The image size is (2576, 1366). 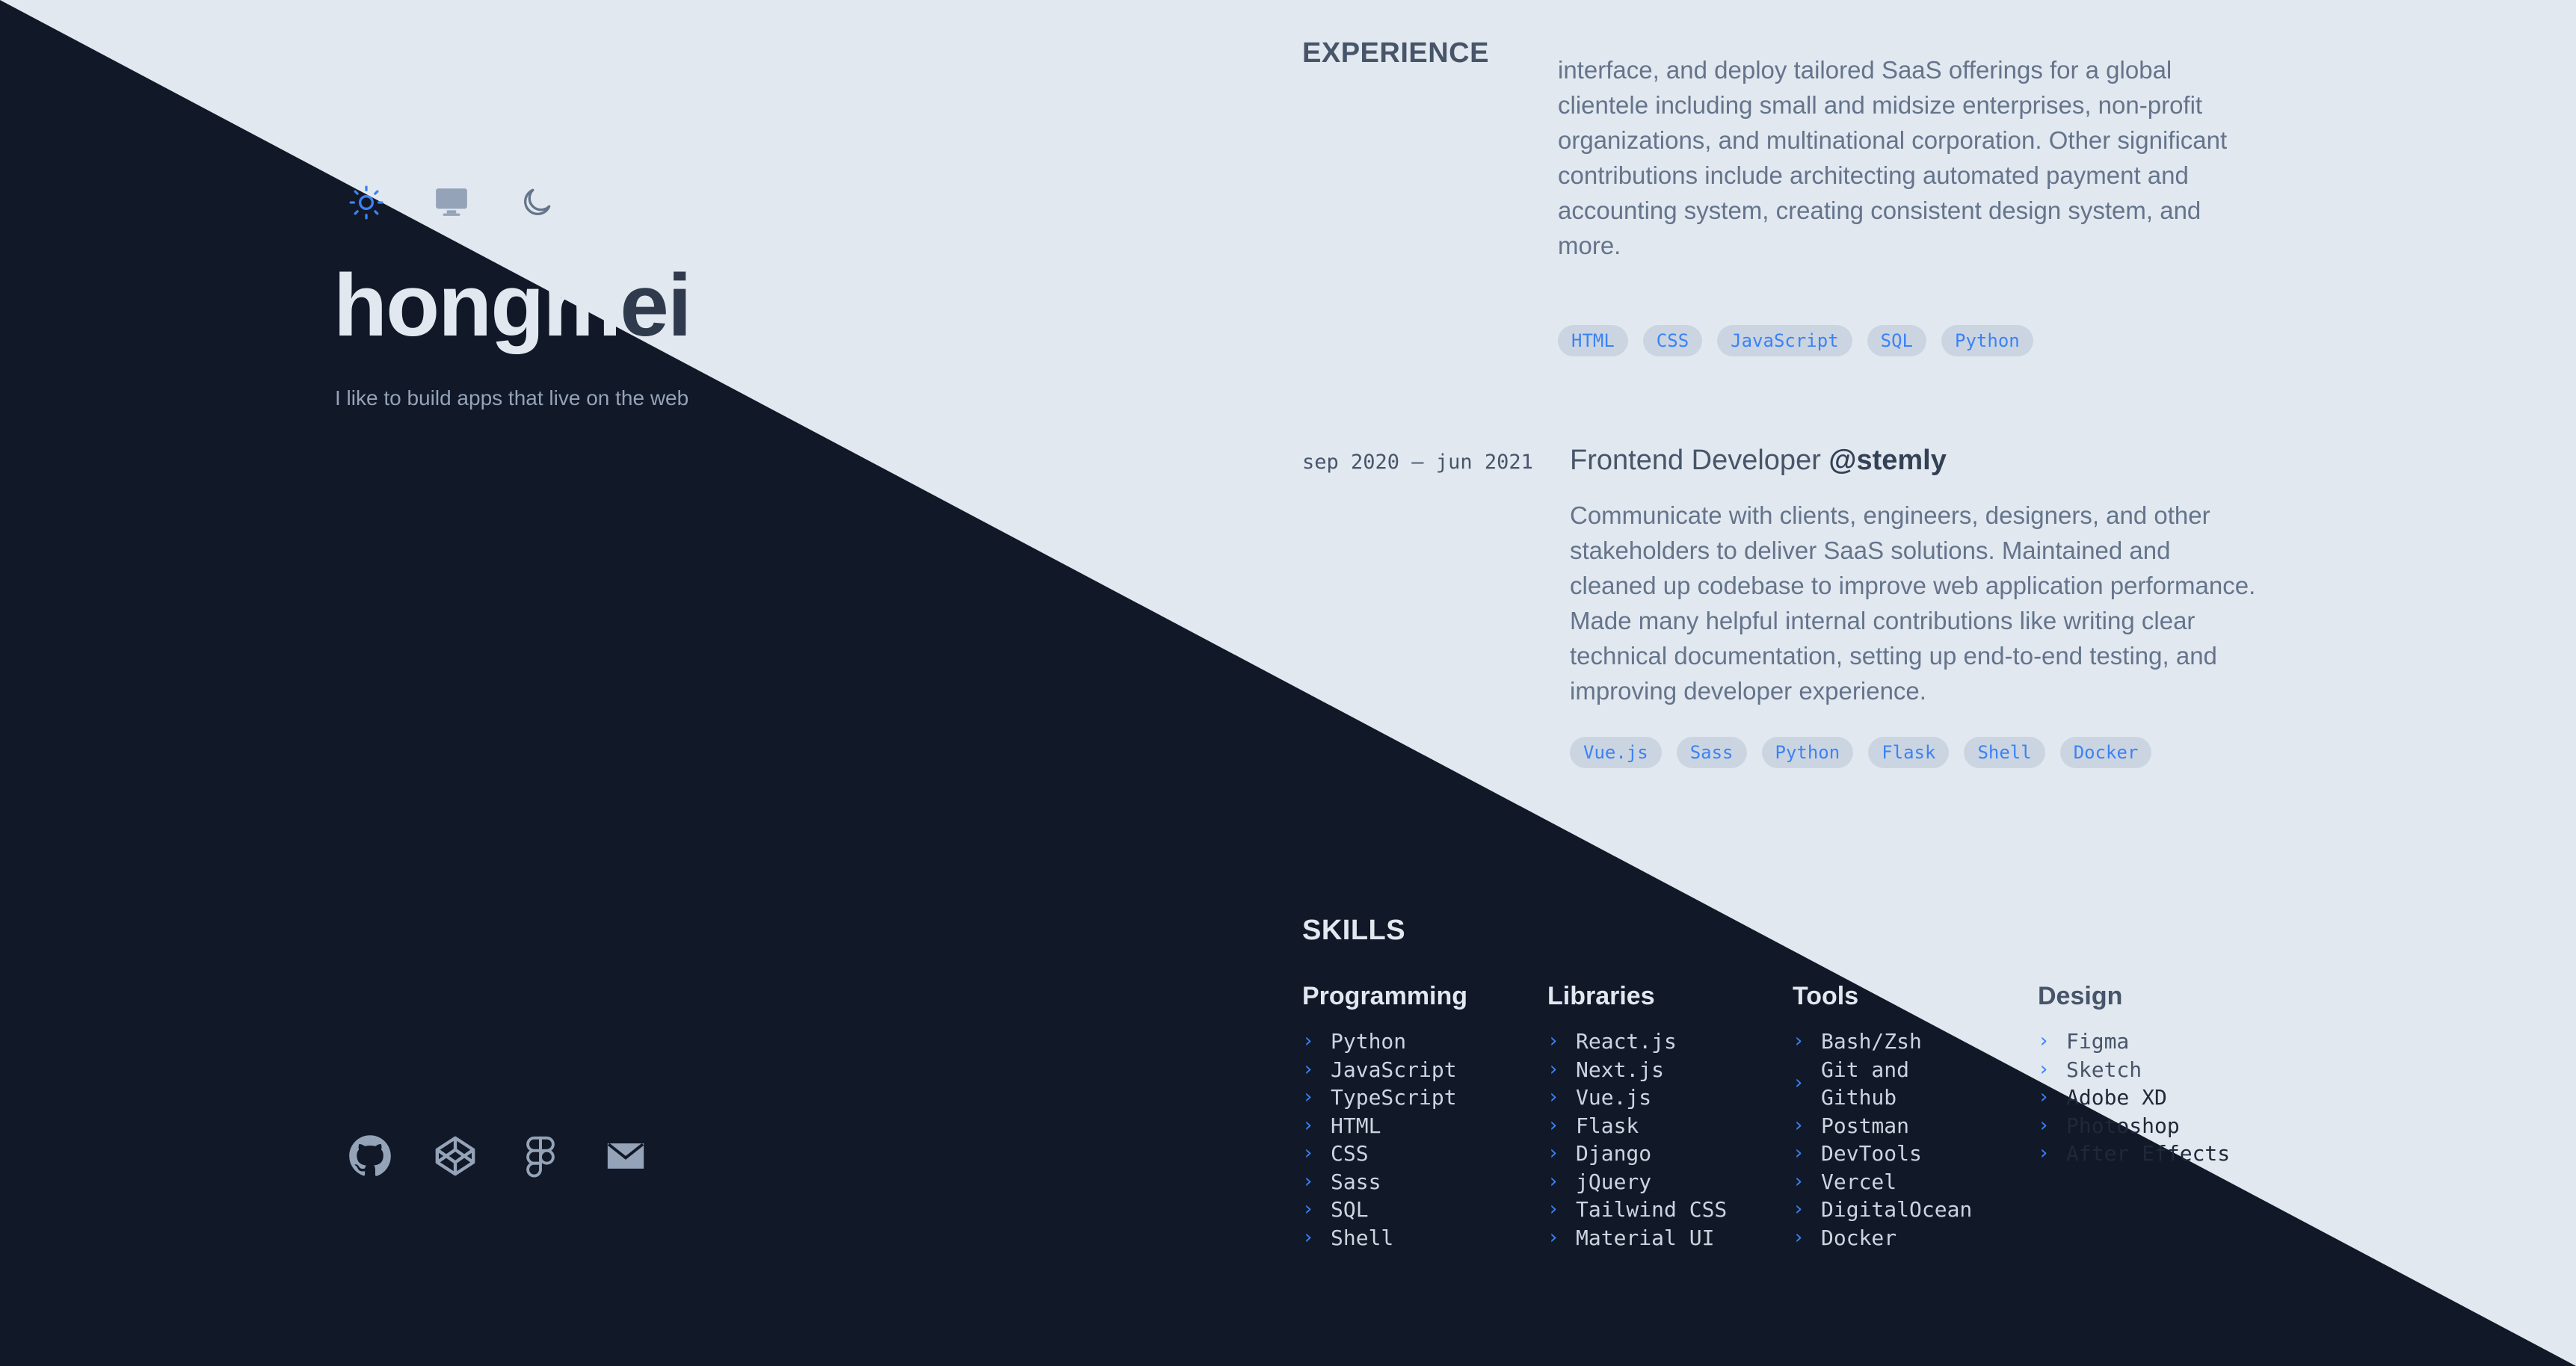 What do you see at coordinates (2148, 1154) in the screenshot?
I see `skill-label: After Effects` at bounding box center [2148, 1154].